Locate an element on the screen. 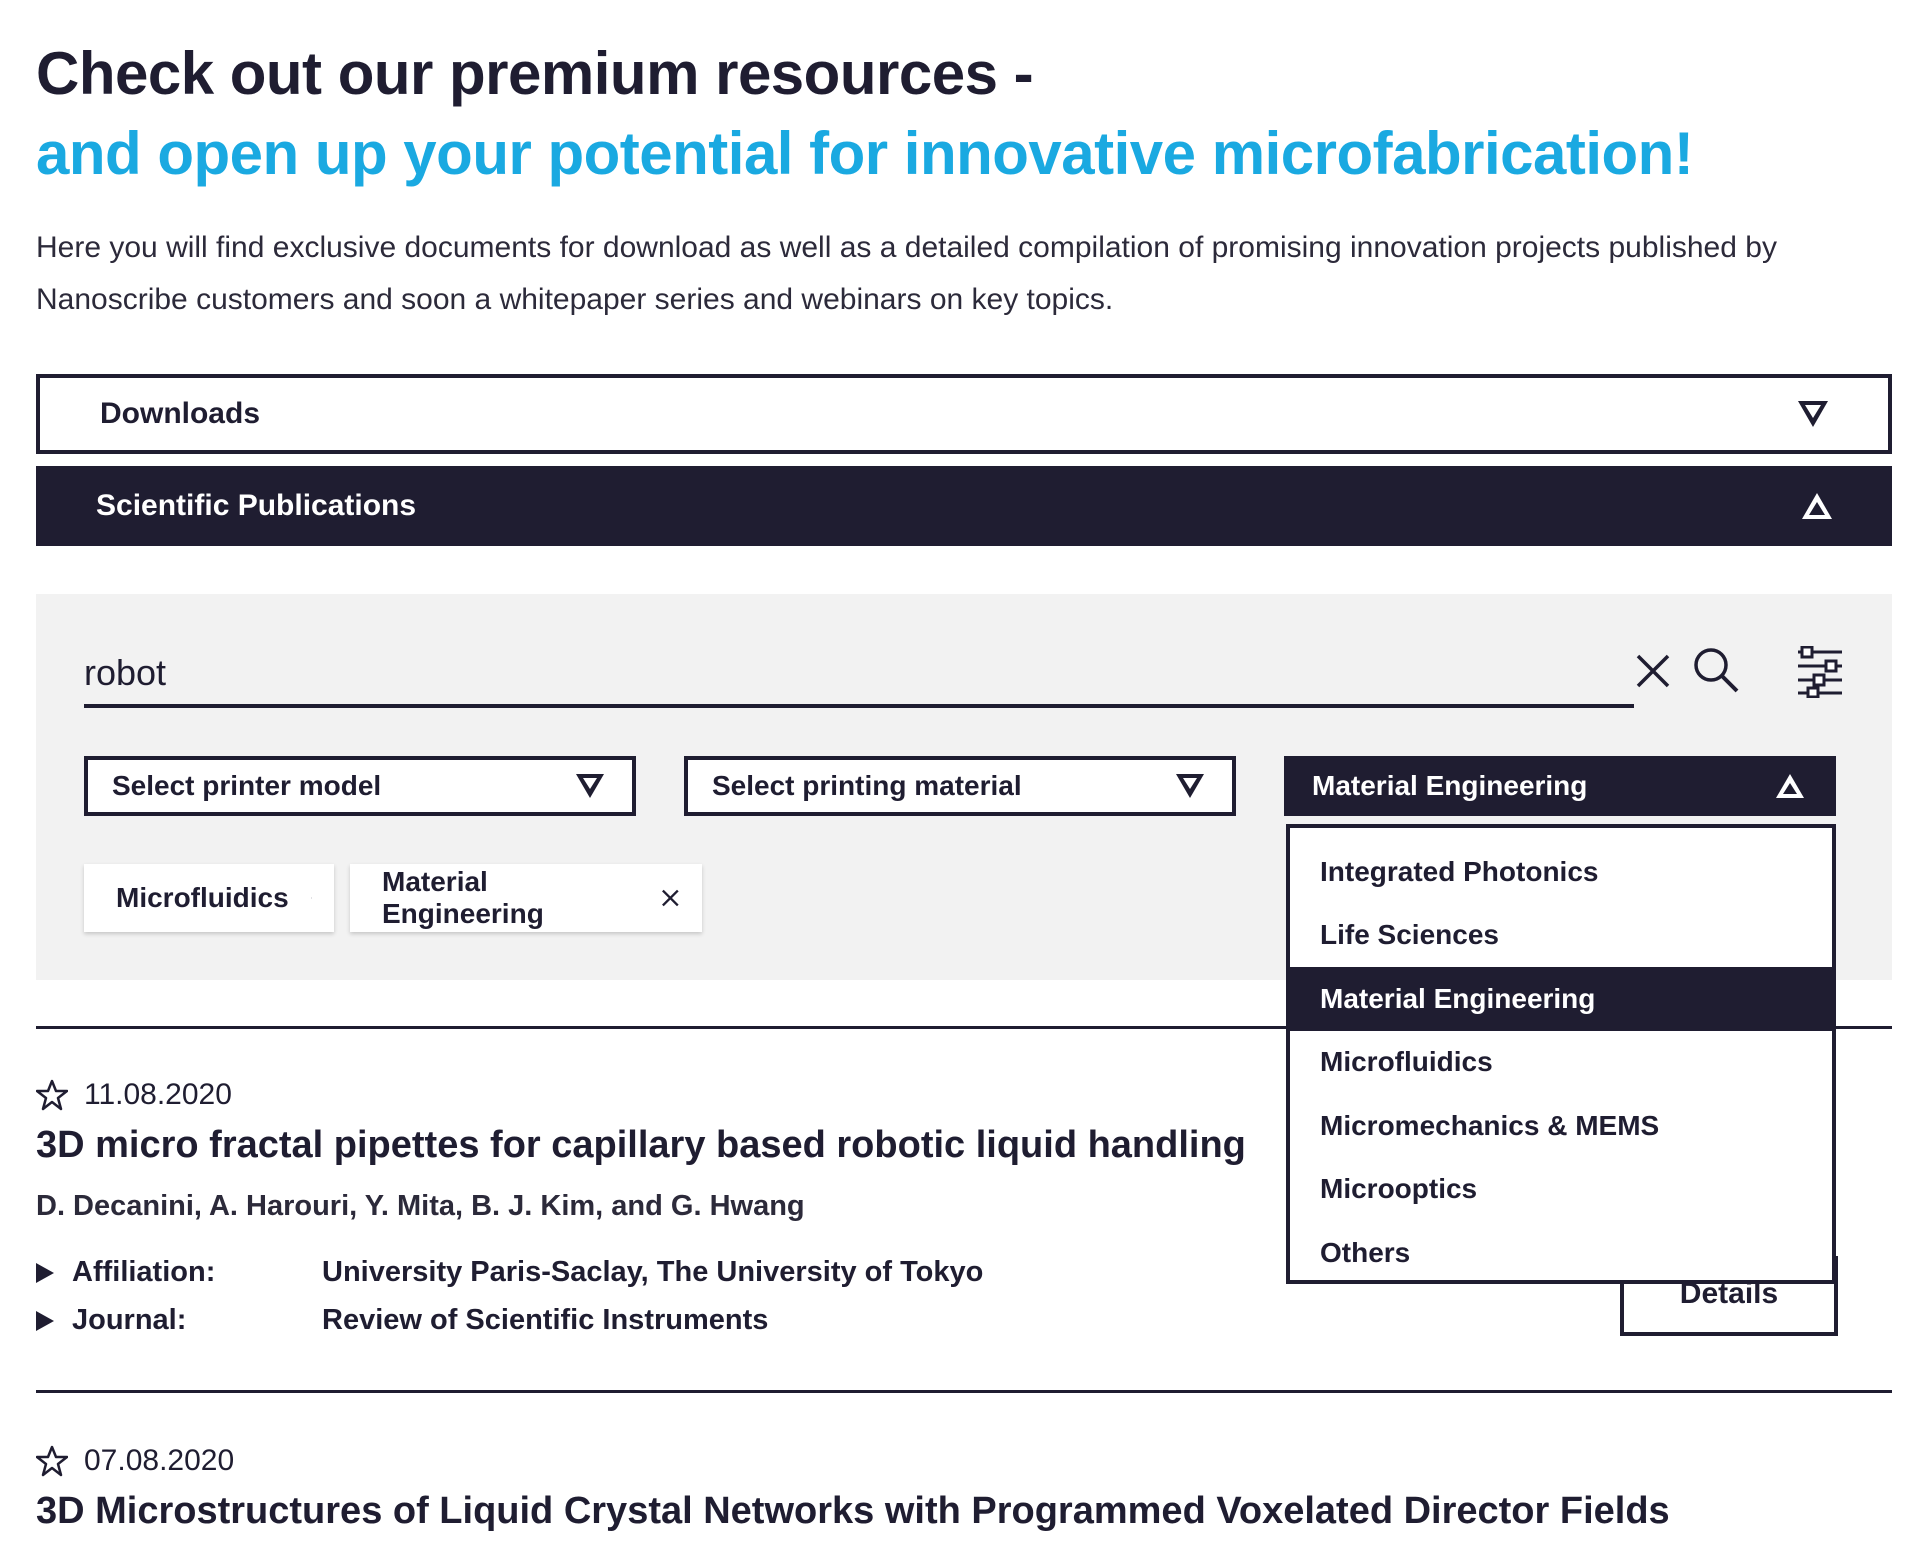 The image size is (1920, 1558). printer-model-select-label: Select printer model is located at coordinates (247, 785).